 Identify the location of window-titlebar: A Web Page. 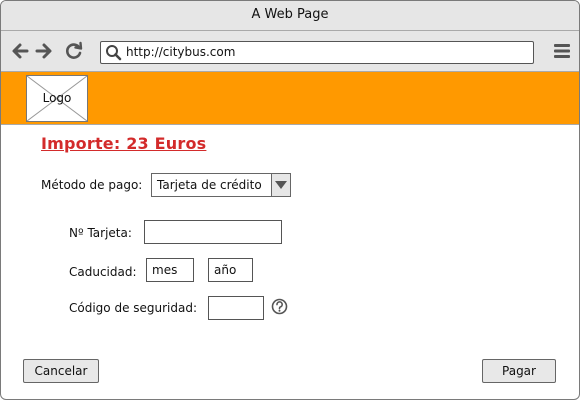
(290, 16).